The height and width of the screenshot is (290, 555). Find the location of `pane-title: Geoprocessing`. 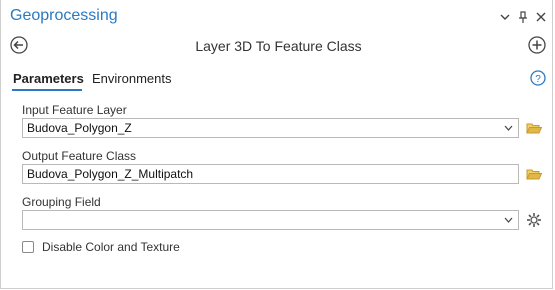

pane-title: Geoprocessing is located at coordinates (64, 15).